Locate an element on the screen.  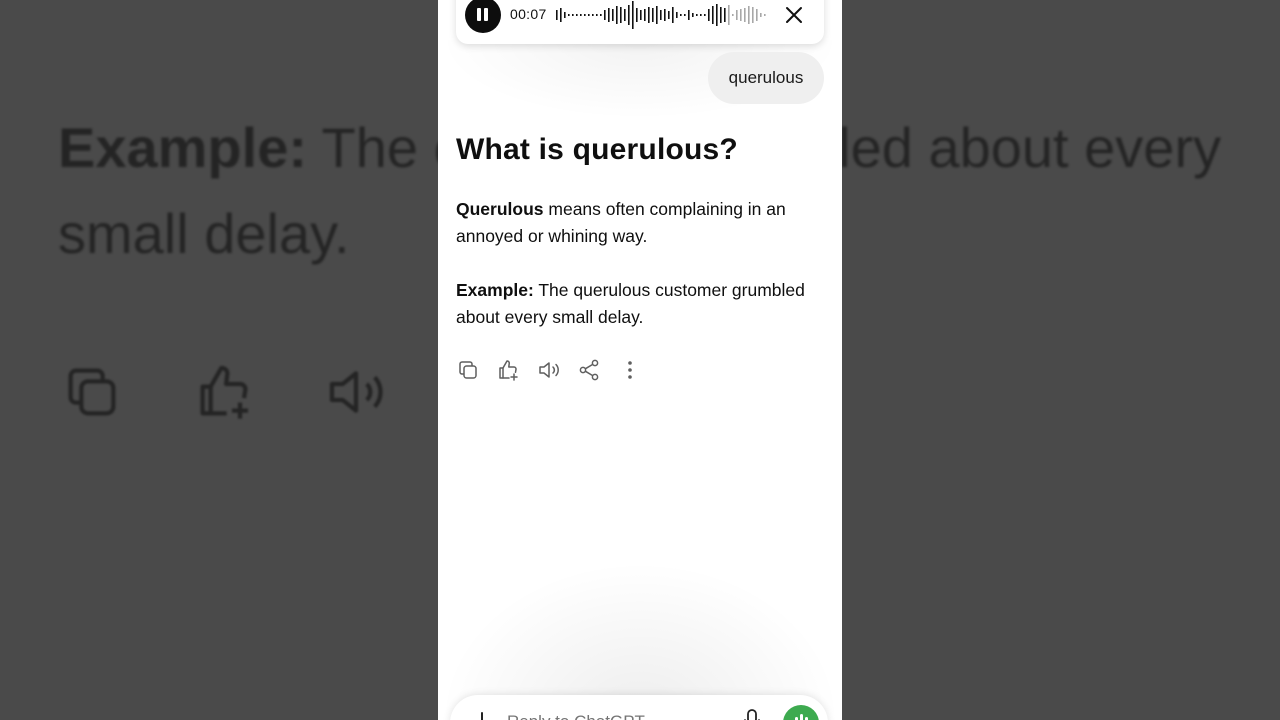
playback-timestamp: 00:07 is located at coordinates (528, 14).